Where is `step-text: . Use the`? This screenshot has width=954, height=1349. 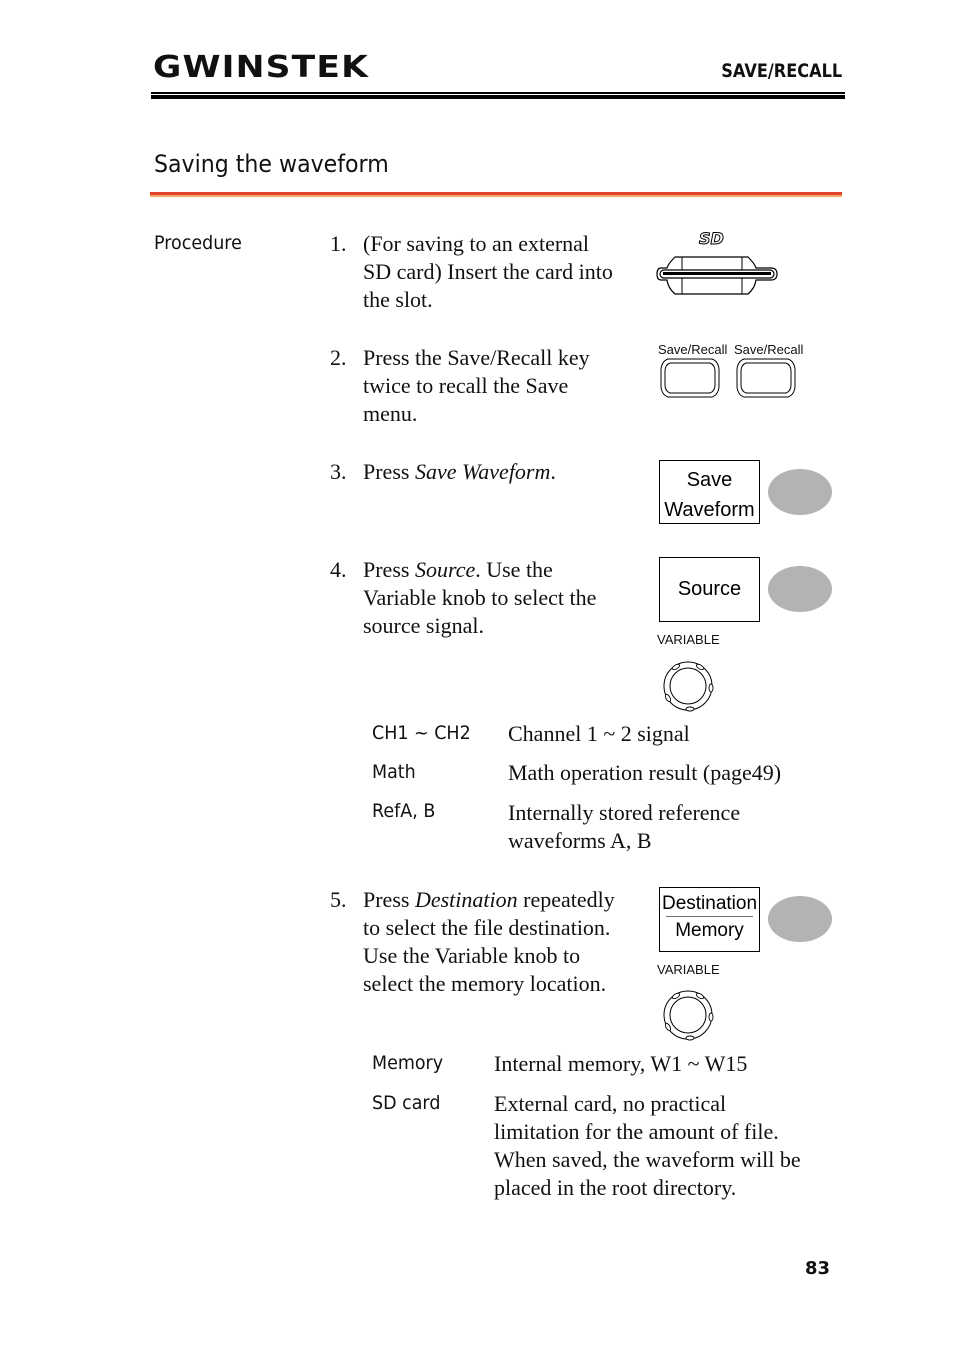
step-text: . Use the is located at coordinates (514, 569).